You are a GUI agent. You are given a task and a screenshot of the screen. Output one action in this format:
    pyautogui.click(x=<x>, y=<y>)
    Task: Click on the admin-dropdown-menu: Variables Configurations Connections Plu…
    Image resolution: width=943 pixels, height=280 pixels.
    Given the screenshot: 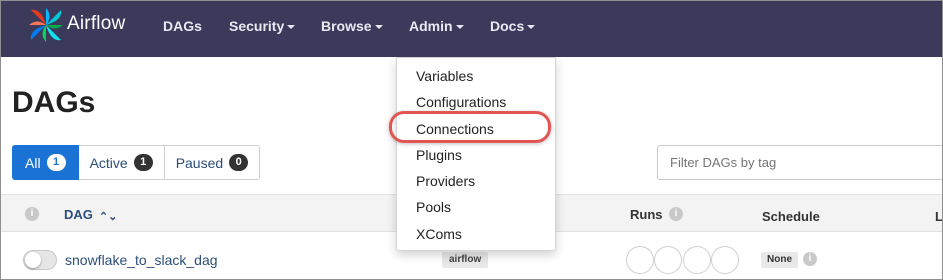 What is the action you would take?
    pyautogui.click(x=476, y=154)
    